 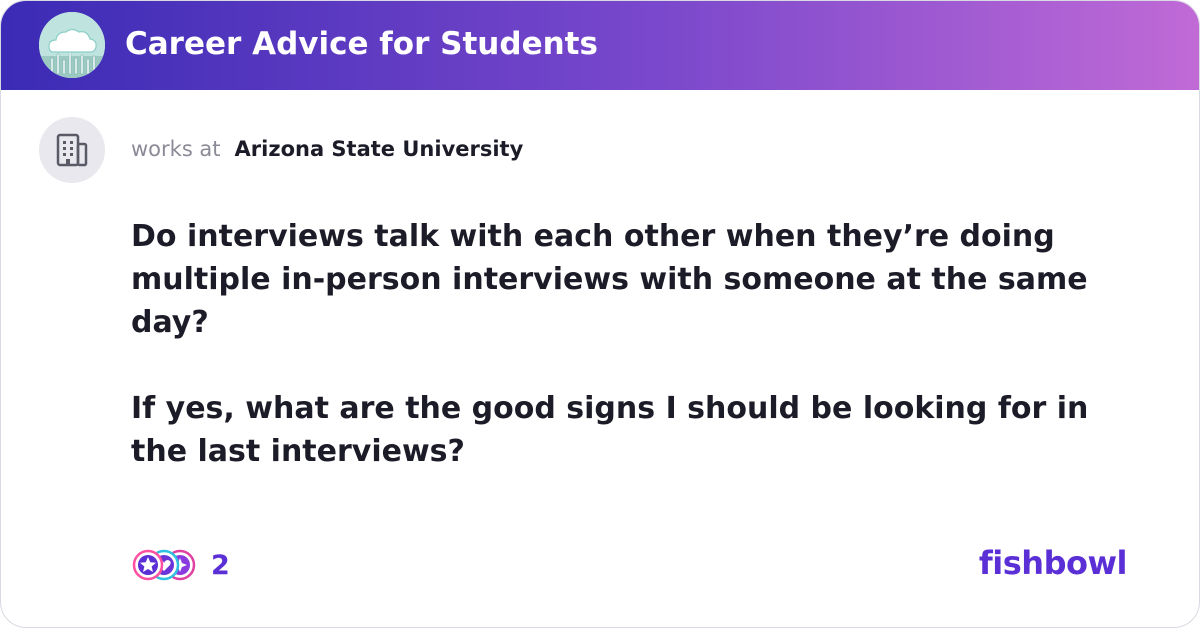 What do you see at coordinates (361, 44) in the screenshot?
I see `bowl-title: Career Advice for Students` at bounding box center [361, 44].